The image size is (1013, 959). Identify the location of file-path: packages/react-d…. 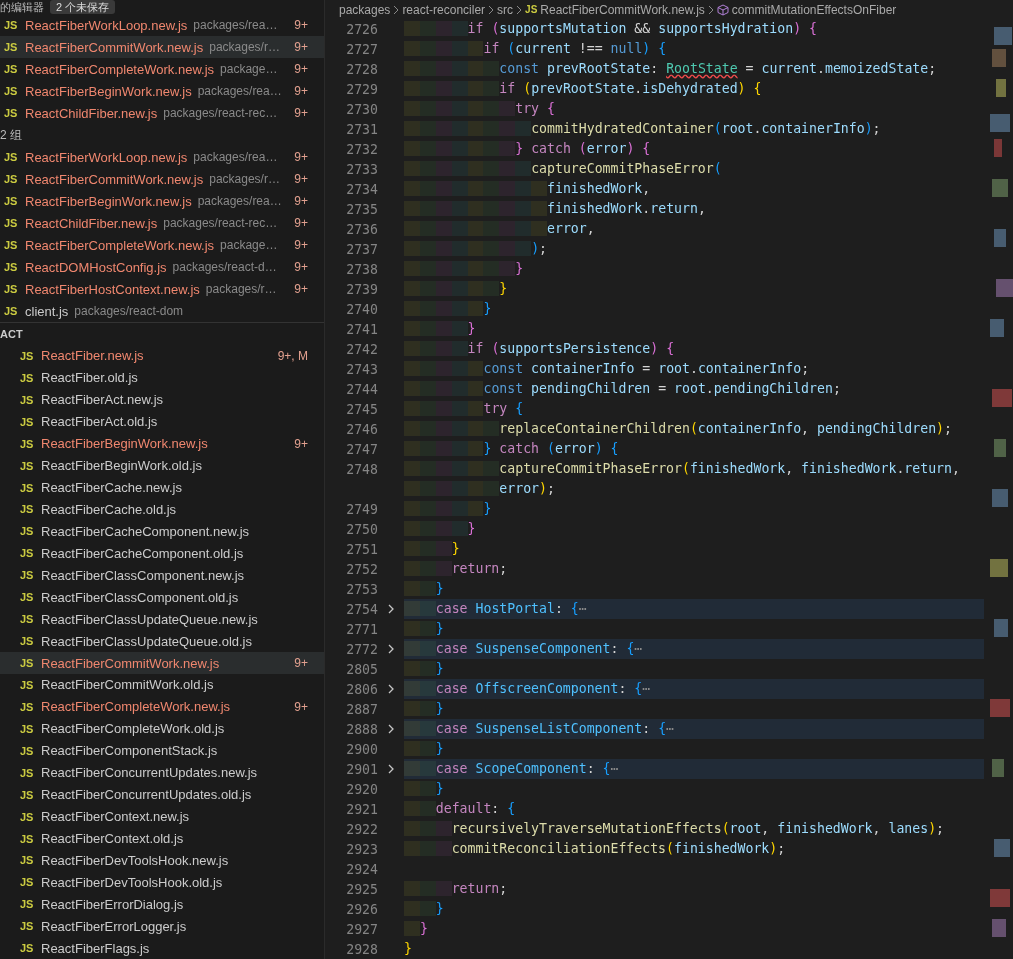
(224, 267).